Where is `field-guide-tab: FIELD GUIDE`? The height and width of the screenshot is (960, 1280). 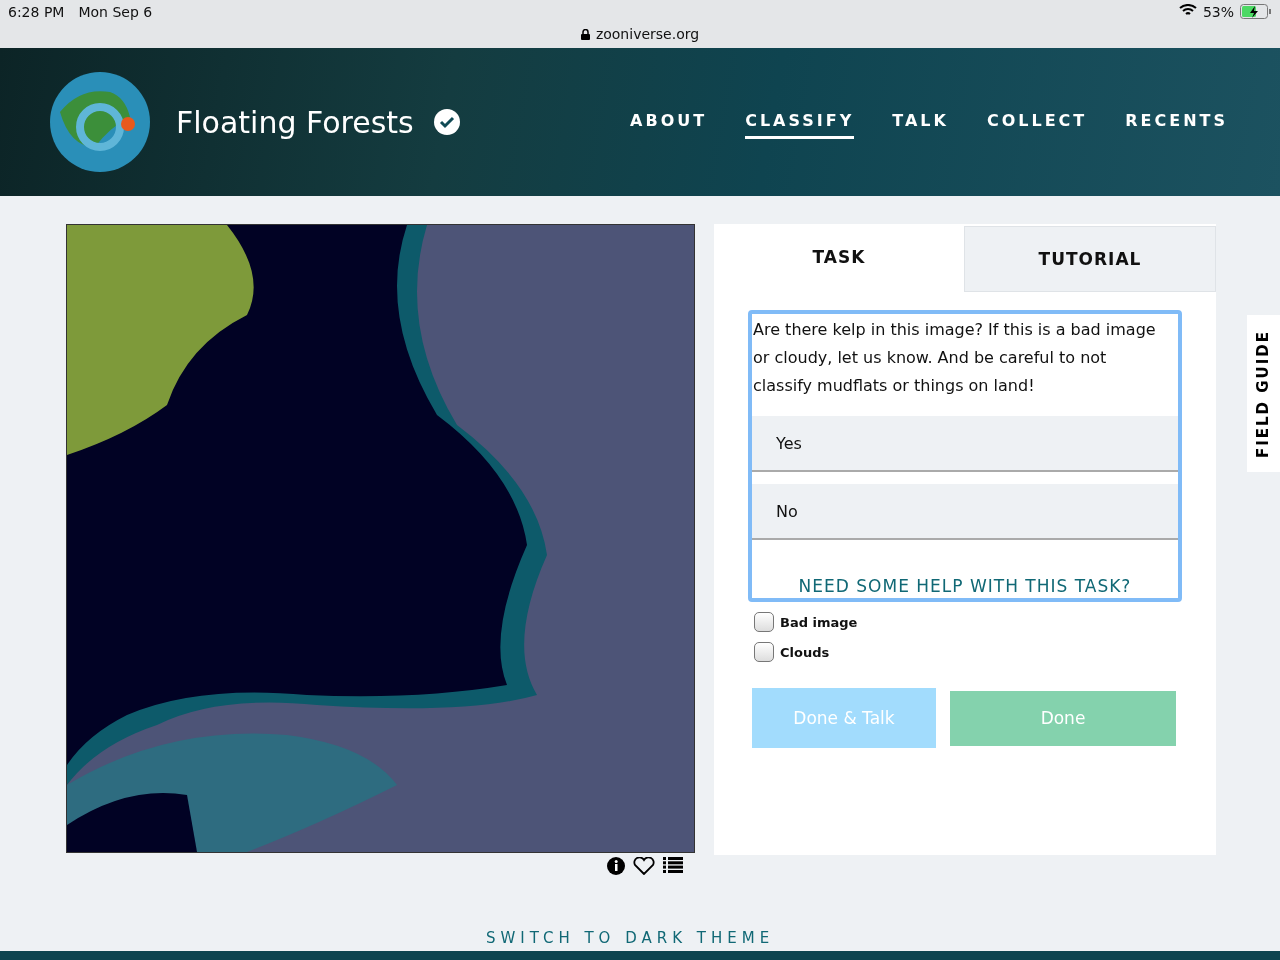
field-guide-tab: FIELD GUIDE is located at coordinates (1263, 393).